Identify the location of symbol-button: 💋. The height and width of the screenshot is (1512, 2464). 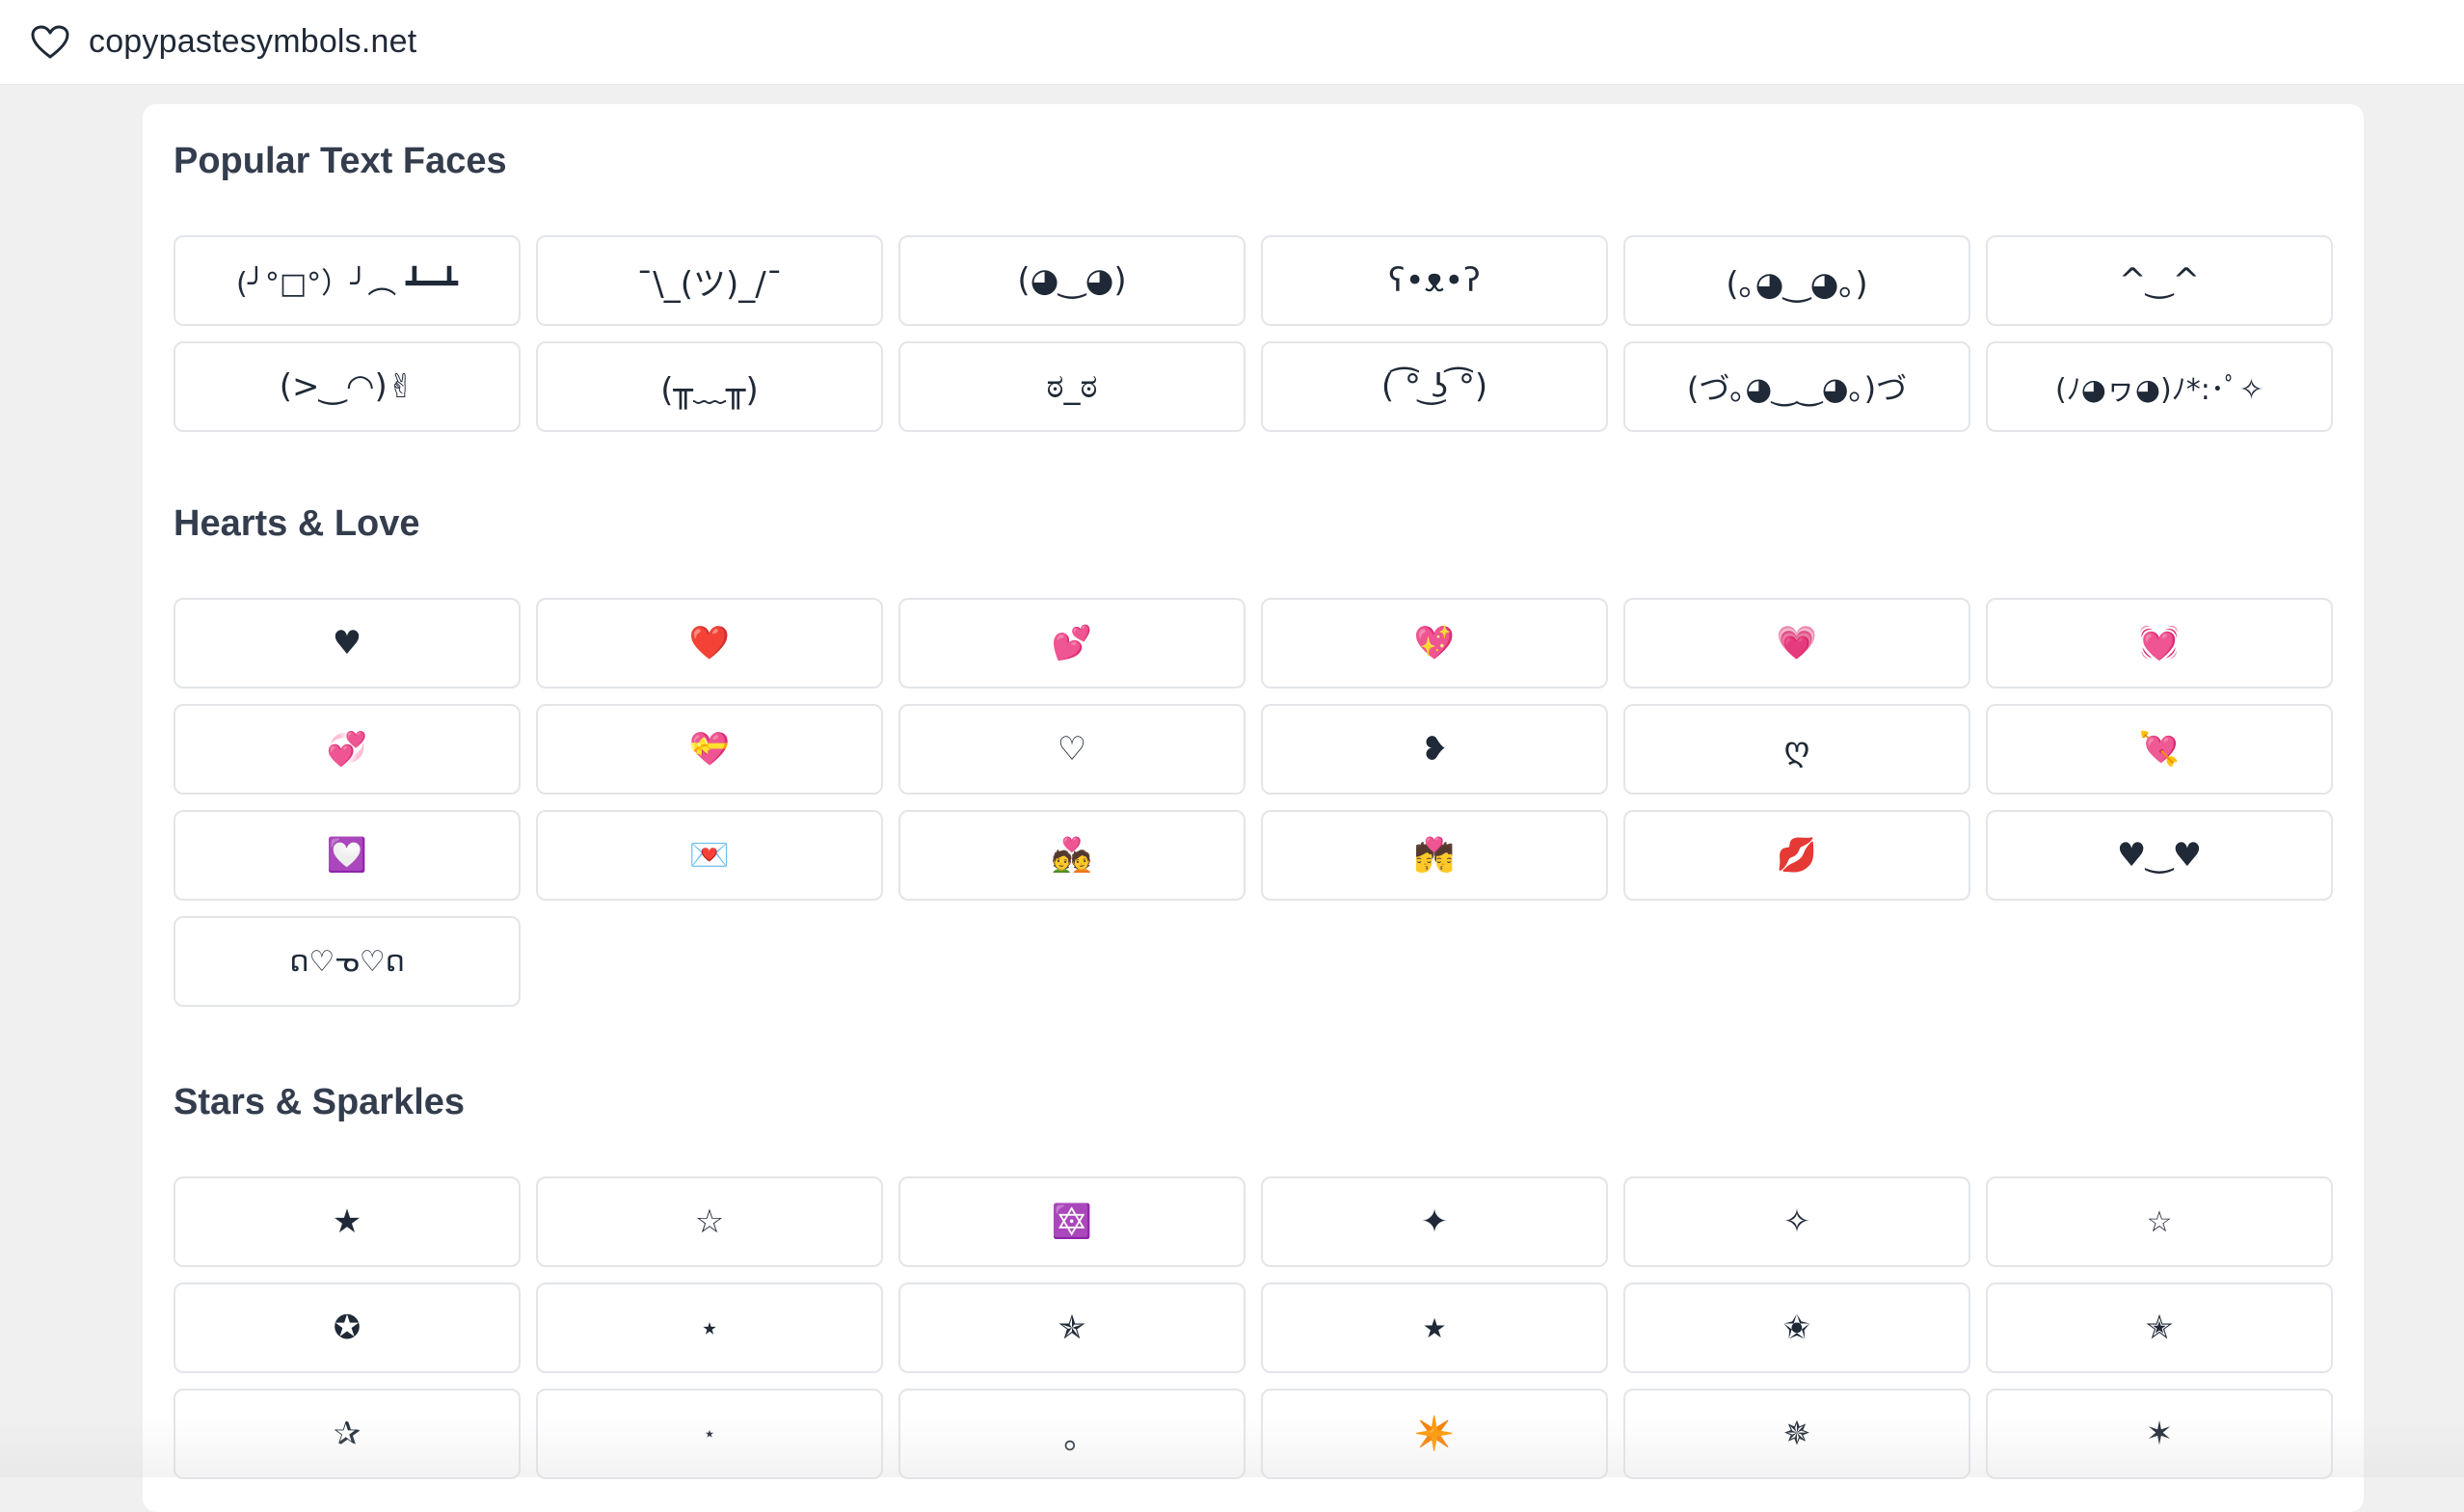
(1797, 855).